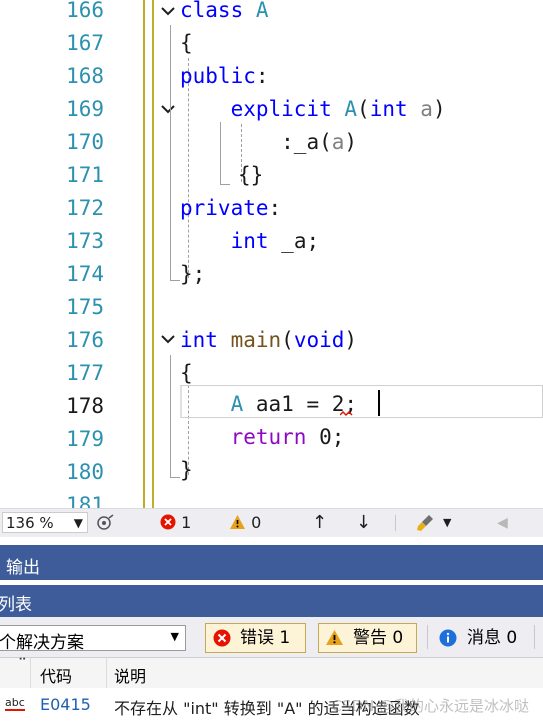 This screenshot has width=543, height=724. What do you see at coordinates (85, 340) in the screenshot?
I see `line-number: 176` at bounding box center [85, 340].